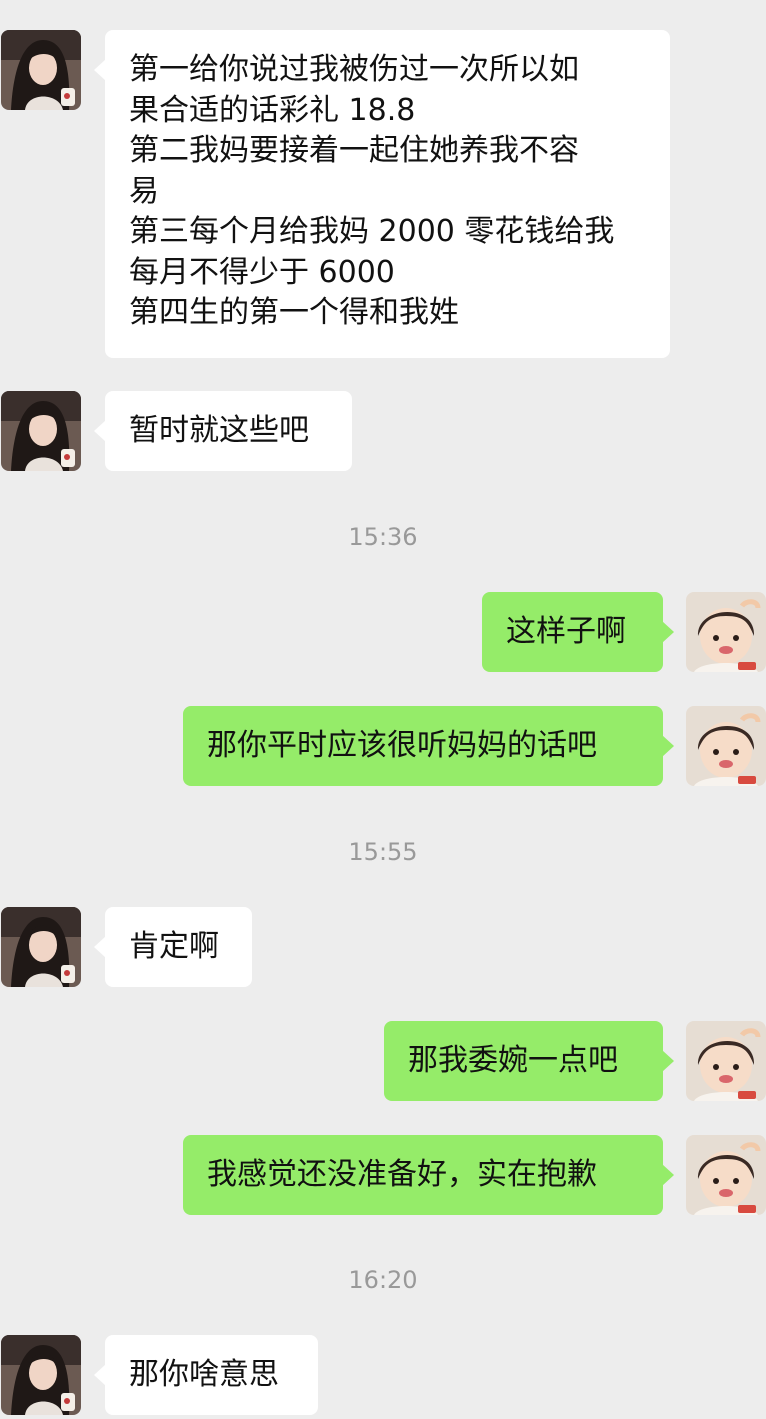 The image size is (766, 1419). Describe the element at coordinates (513, 1060) in the screenshot. I see `message-text: 那我委婉一点吧` at that location.